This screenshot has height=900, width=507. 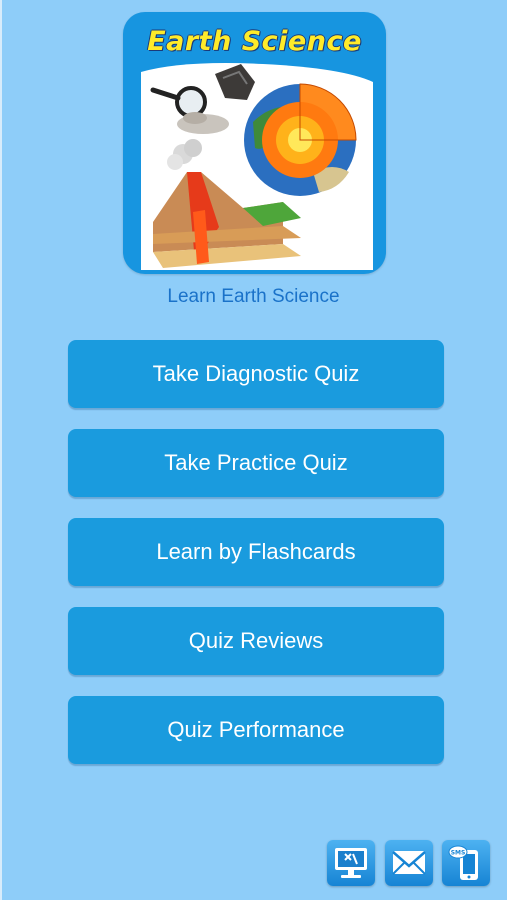 I want to click on email-icon, so click(x=409, y=863).